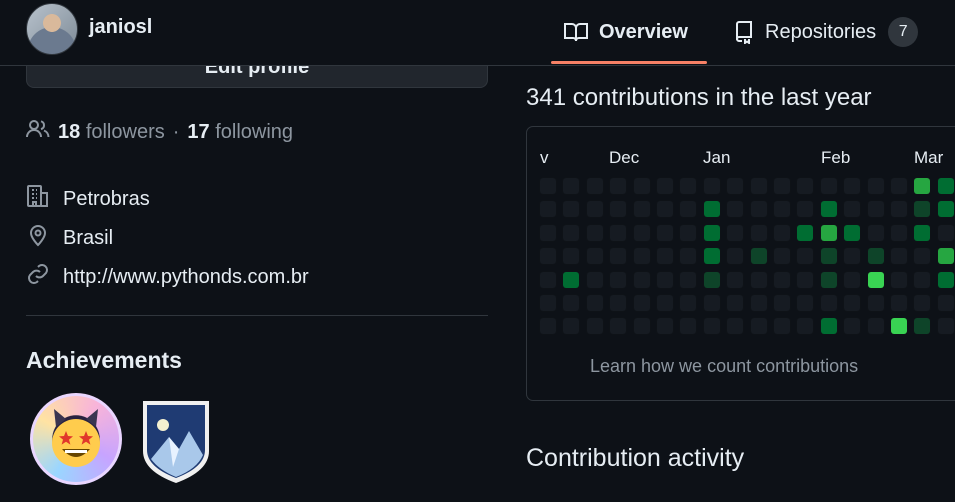  Describe the element at coordinates (76, 439) in the screenshot. I see `starstruck-badge` at that location.